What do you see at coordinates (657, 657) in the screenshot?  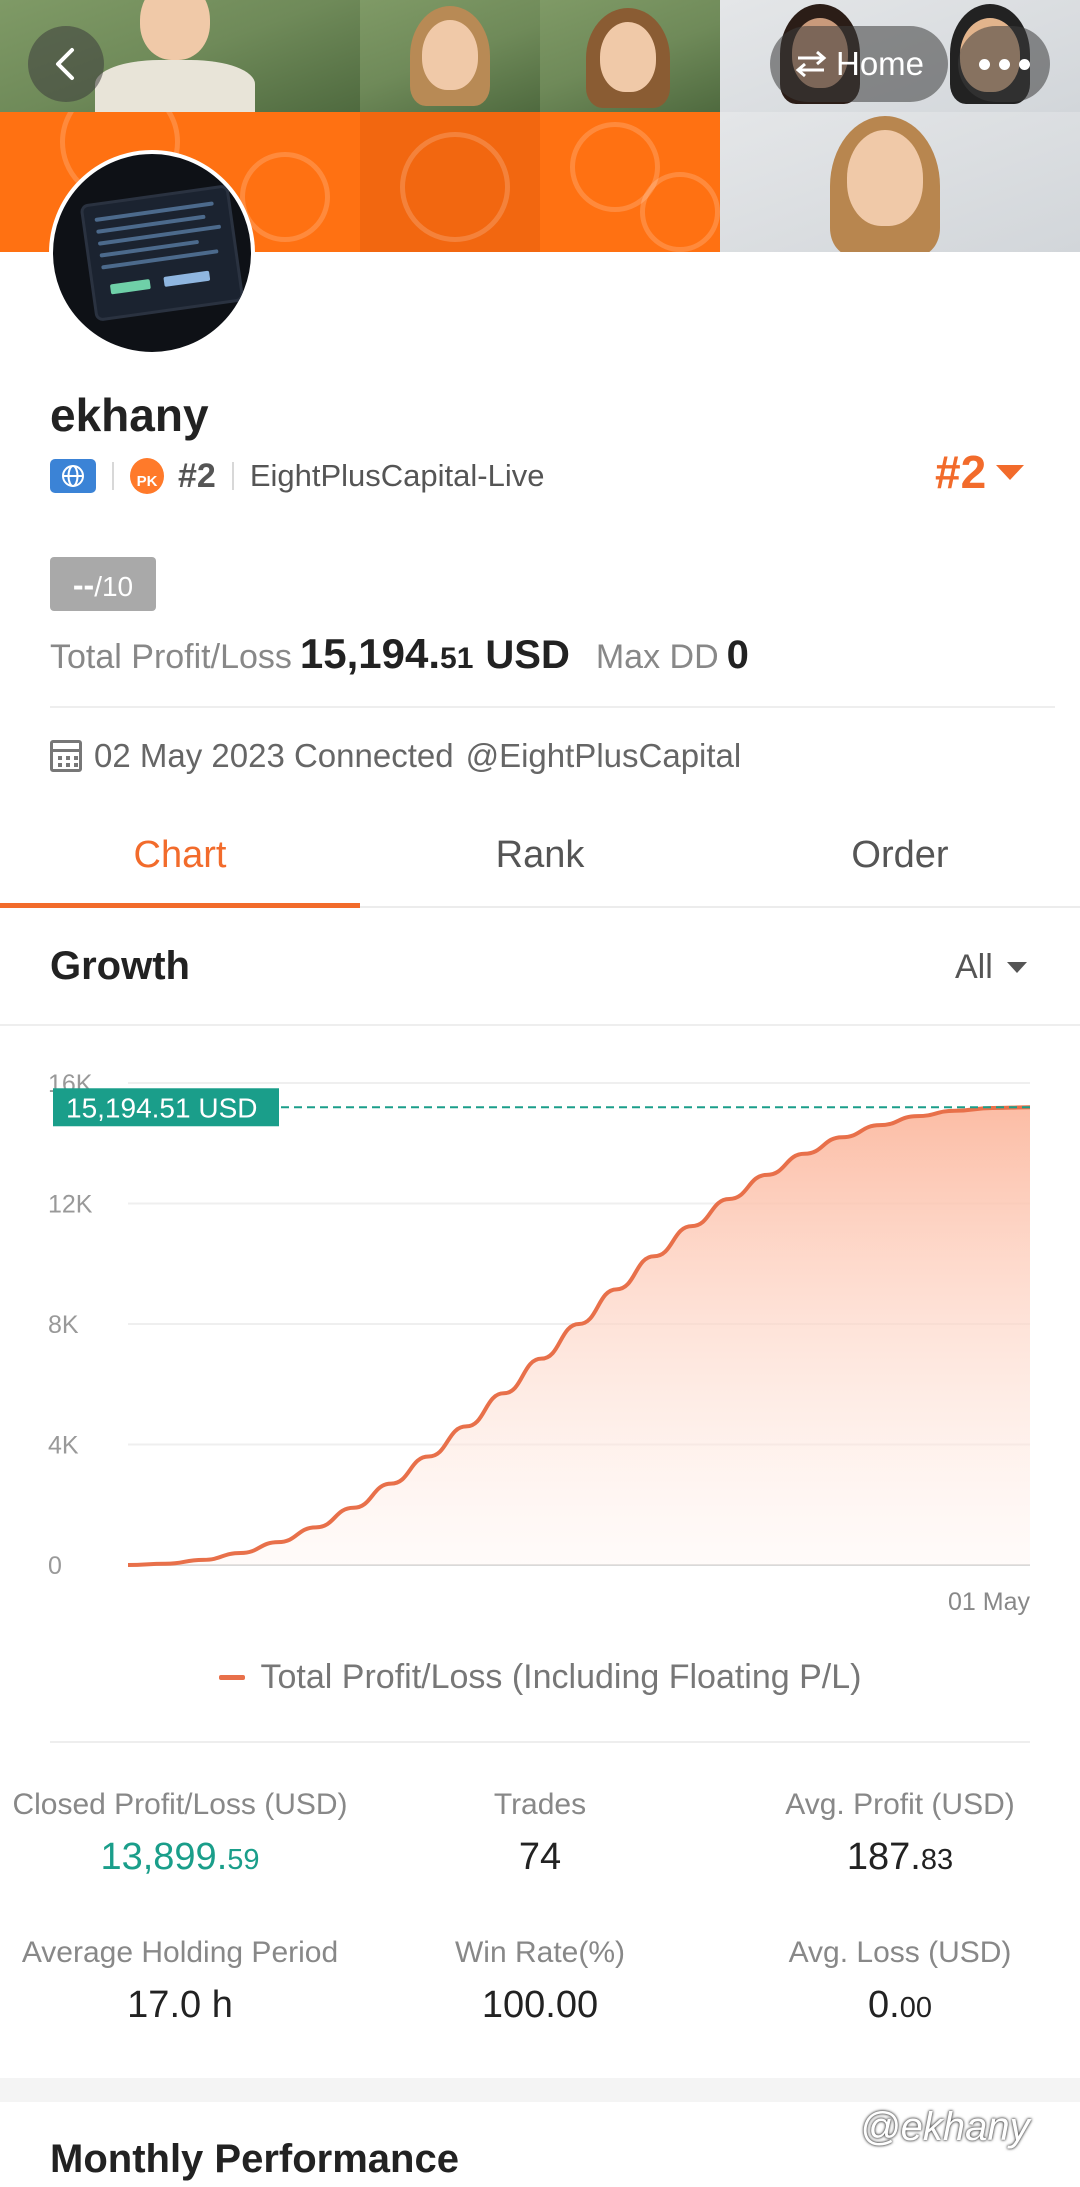 I see `max-dd-label: Max DD` at bounding box center [657, 657].